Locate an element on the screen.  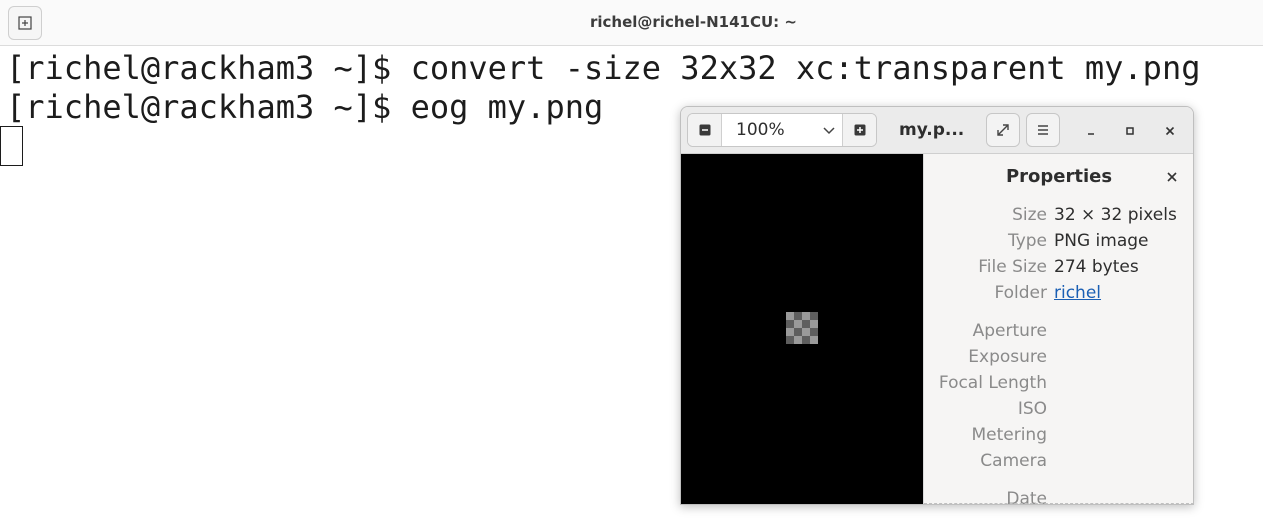
property-label: File Size is located at coordinates (1012, 267).